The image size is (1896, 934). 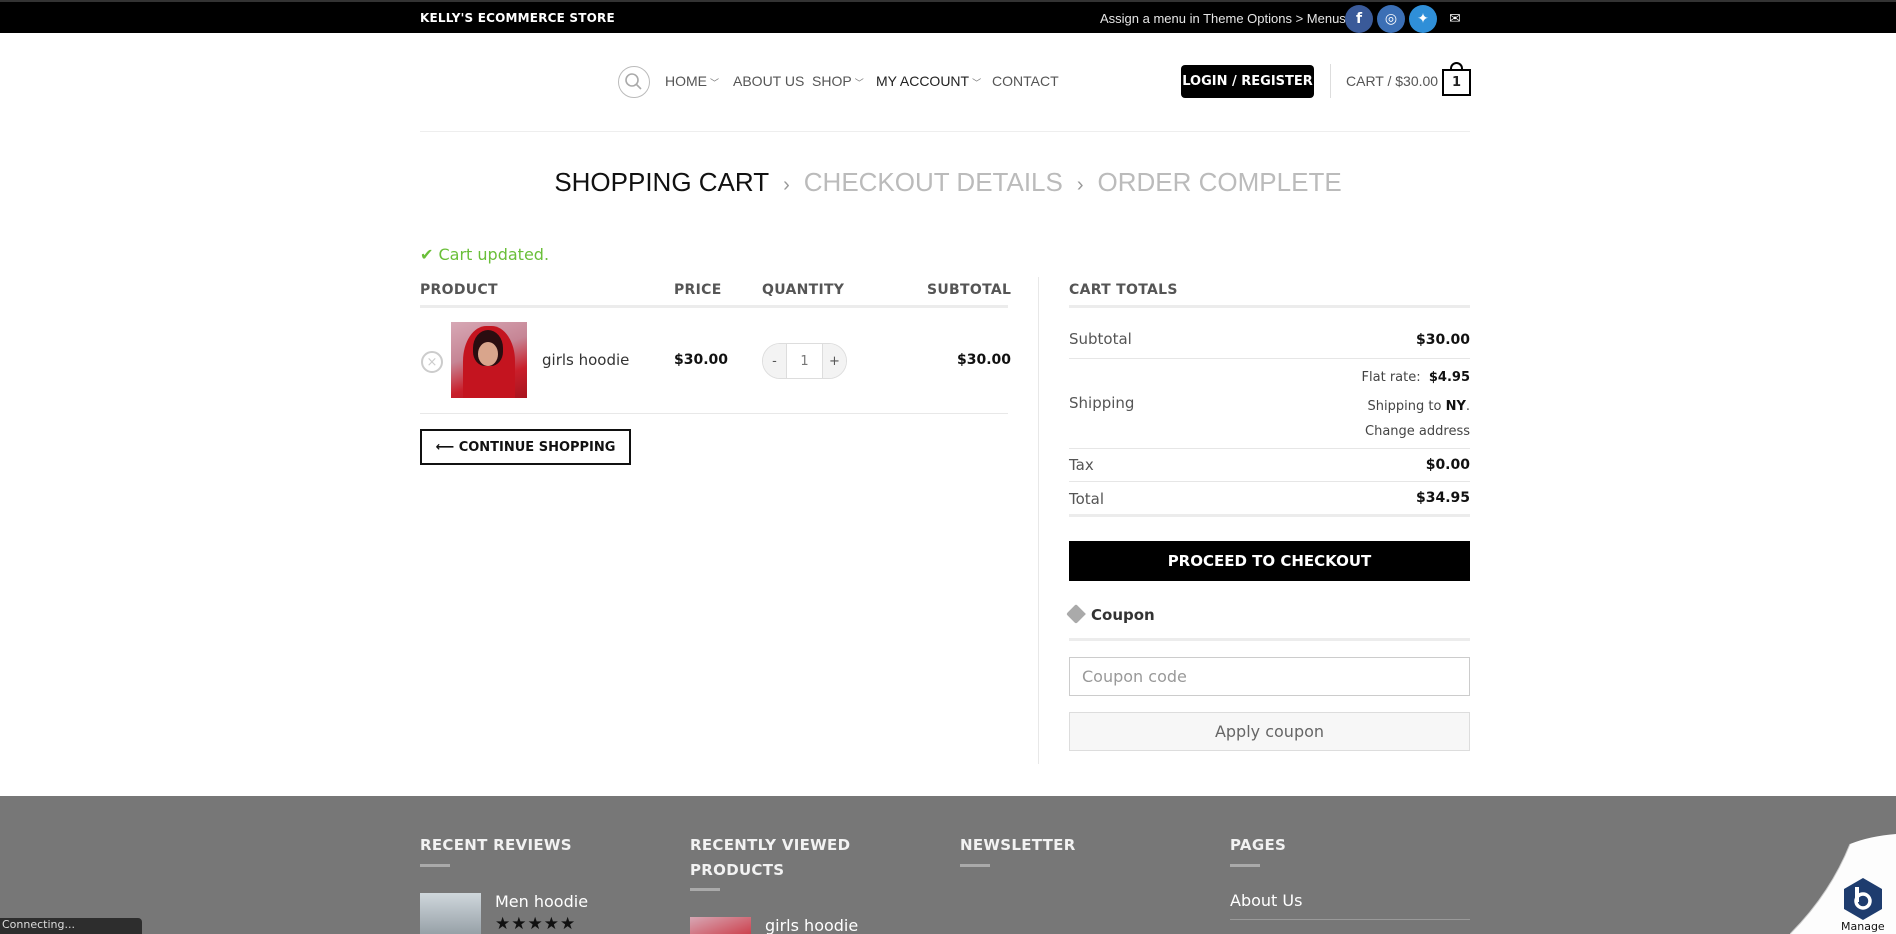 I want to click on nav-shop: SHOP ﹀, so click(x=838, y=81).